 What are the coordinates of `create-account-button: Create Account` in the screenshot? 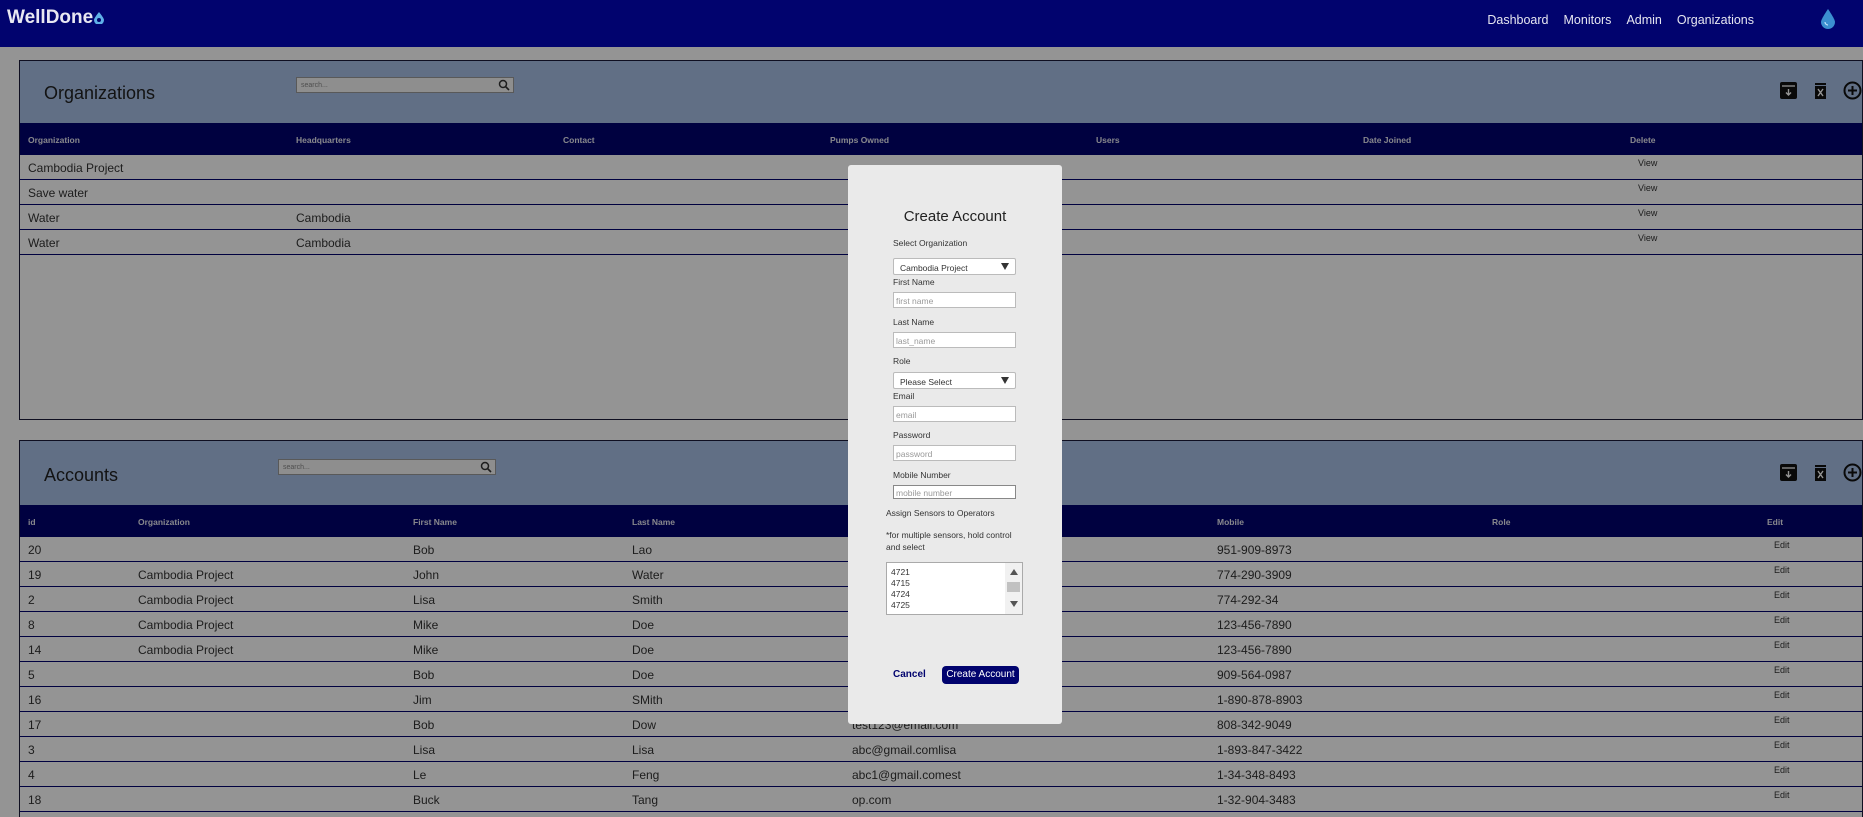 It's located at (980, 675).